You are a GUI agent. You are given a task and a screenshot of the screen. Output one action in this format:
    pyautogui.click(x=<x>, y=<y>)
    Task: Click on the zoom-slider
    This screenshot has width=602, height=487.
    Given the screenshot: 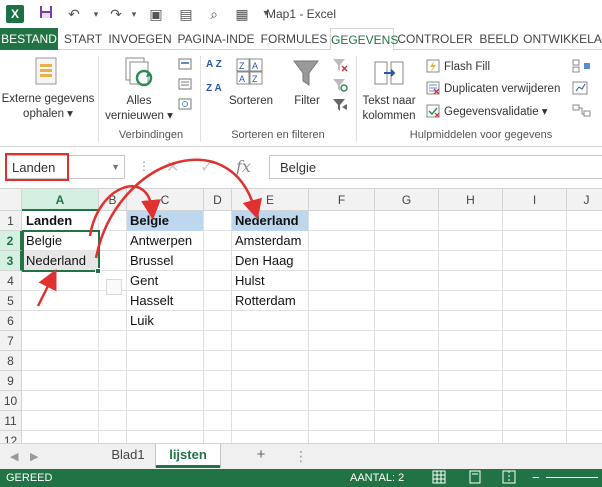 What is the action you would take?
    pyautogui.click(x=572, y=477)
    